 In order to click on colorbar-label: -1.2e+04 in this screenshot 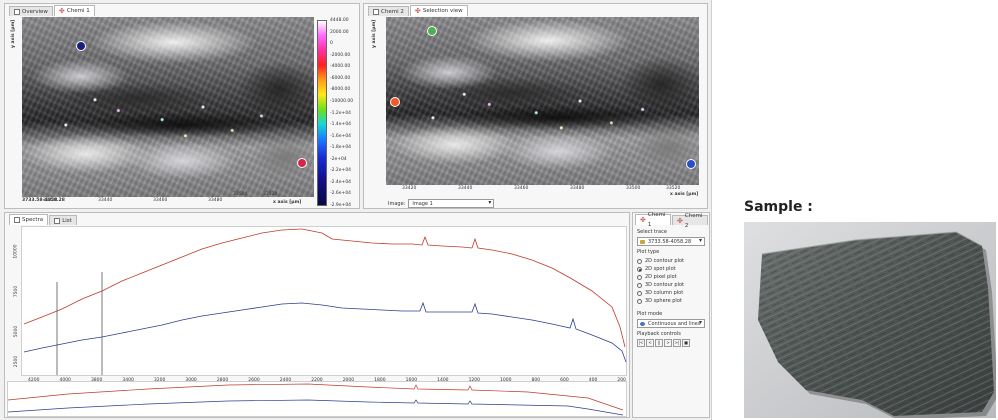, I will do `click(341, 113)`.